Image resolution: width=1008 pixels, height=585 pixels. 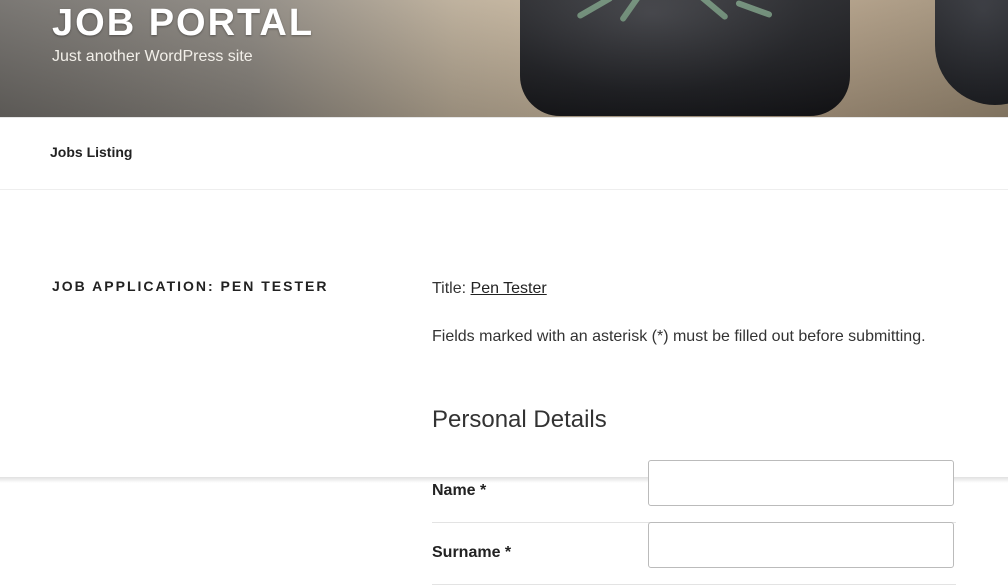 I want to click on name-field, so click(x=801, y=483).